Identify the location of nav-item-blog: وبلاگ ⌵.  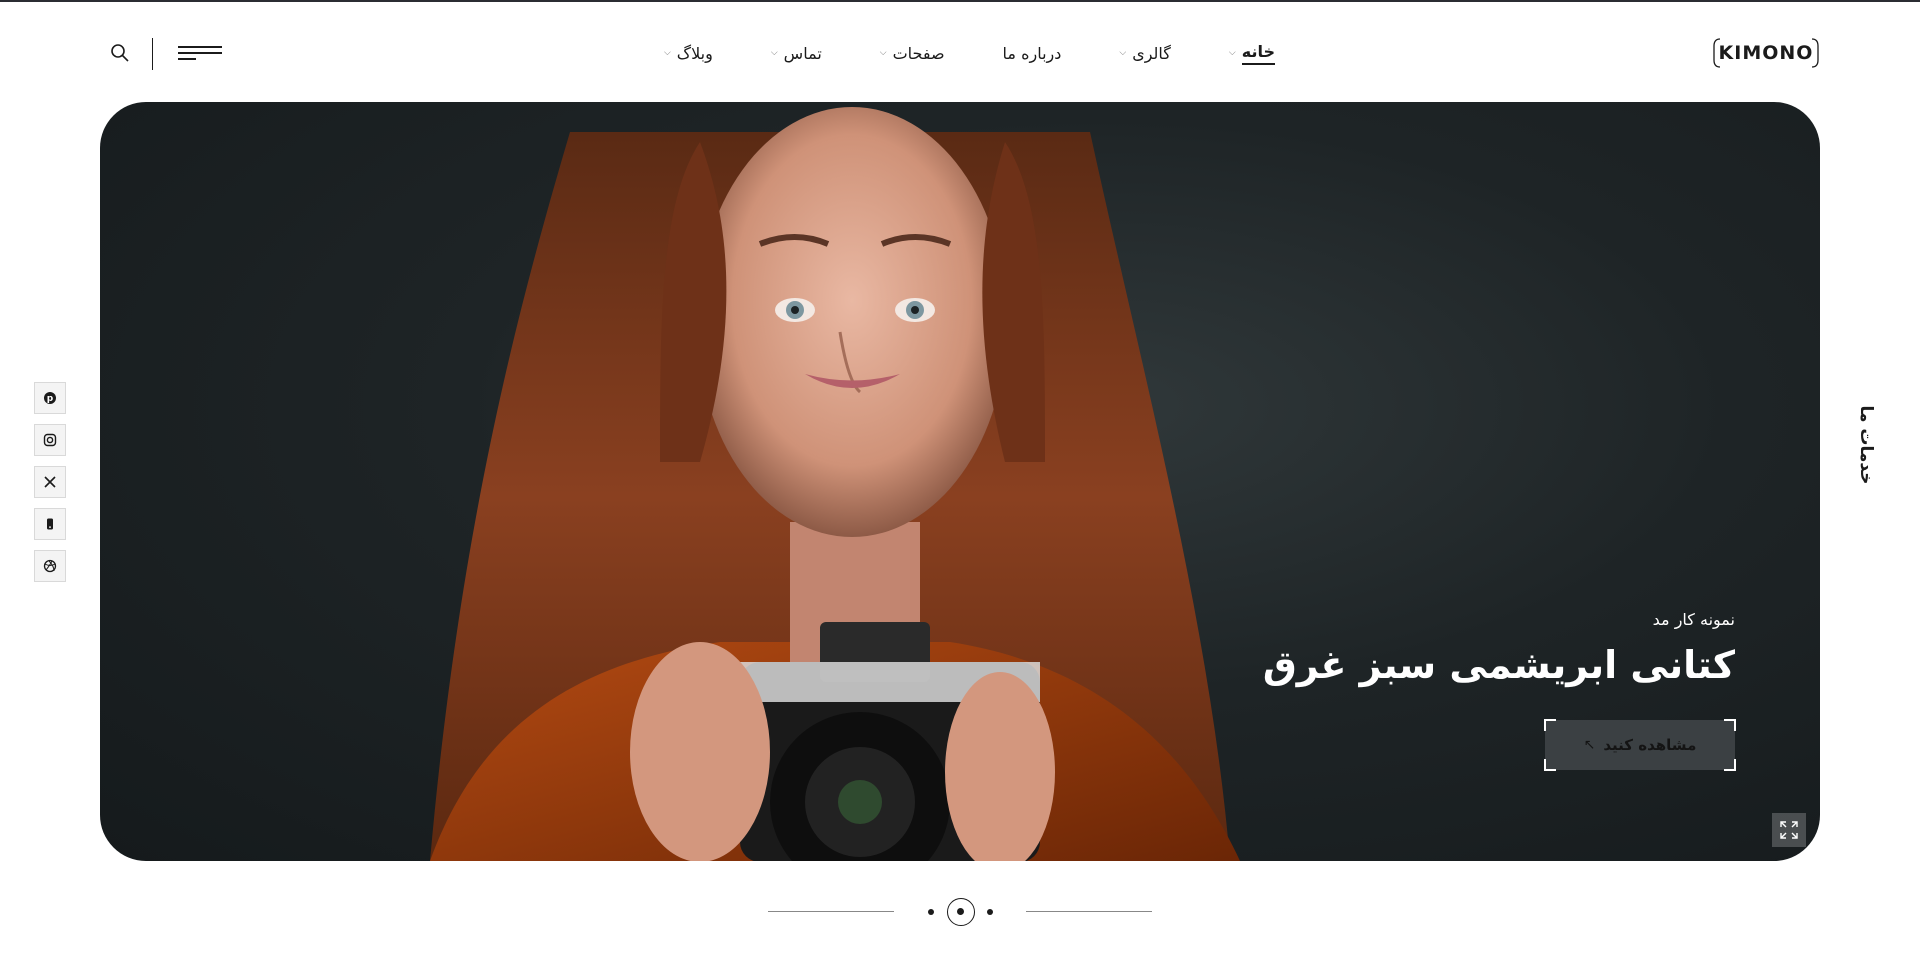
(688, 53).